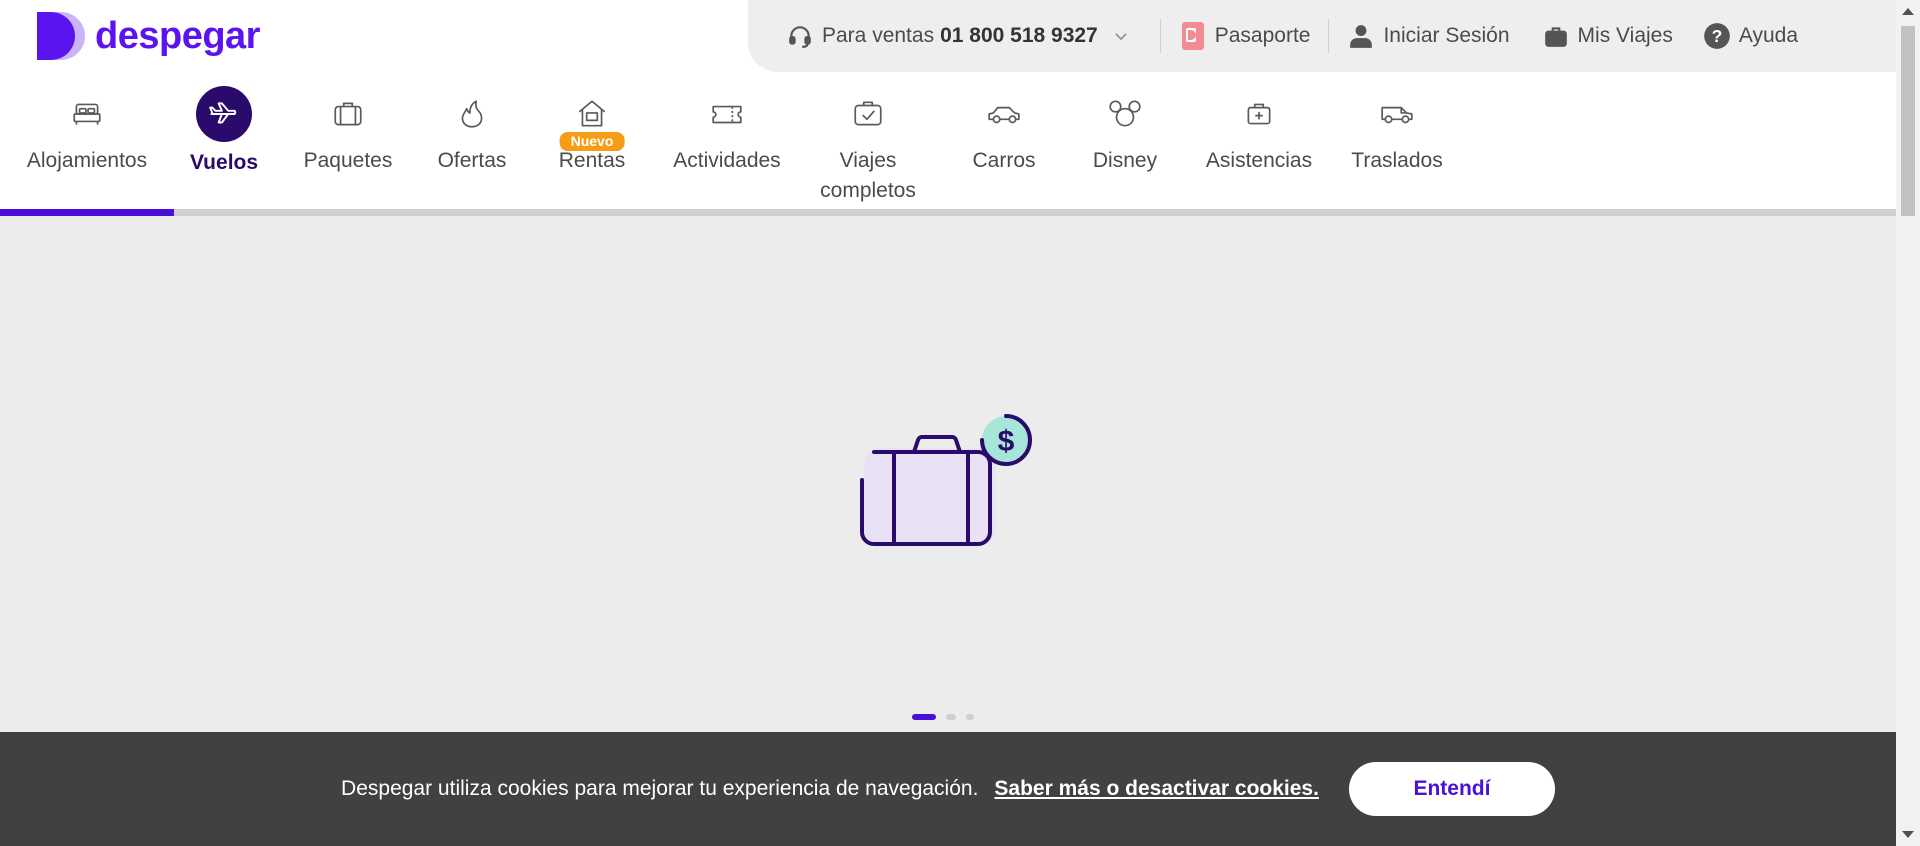 Image resolution: width=1920 pixels, height=846 pixels. I want to click on nav-item-rentas: Nuevo Rentas, so click(592, 150).